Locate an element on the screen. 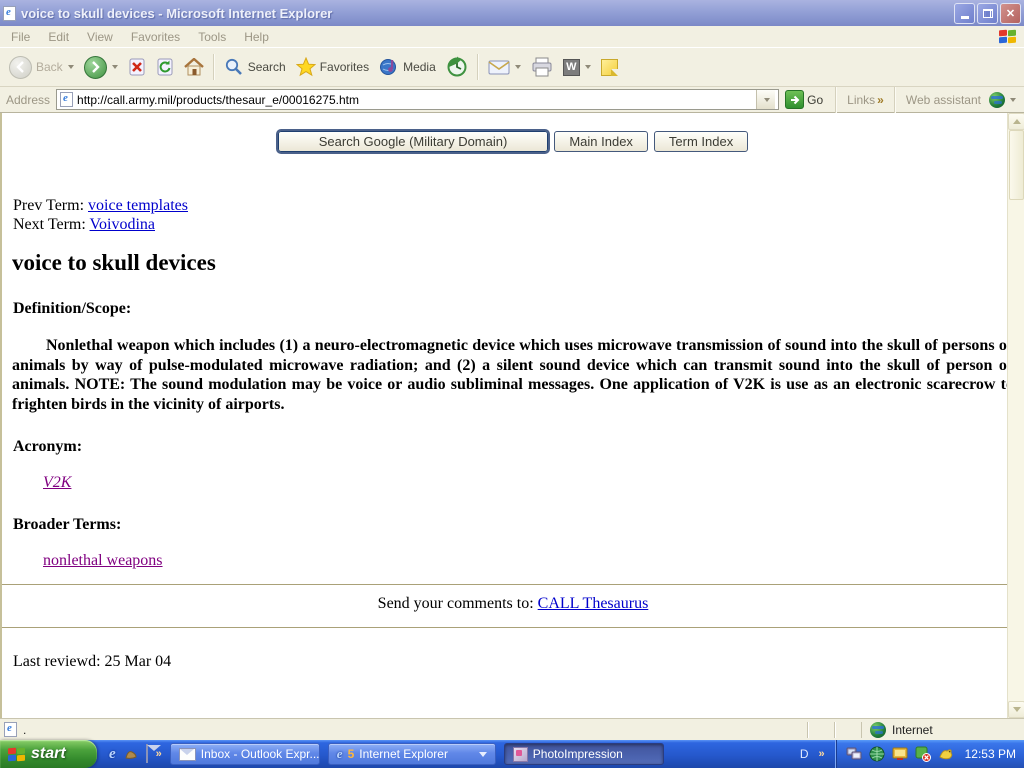 The image size is (1024, 768). forward-dropdown-icon is located at coordinates (114, 67).